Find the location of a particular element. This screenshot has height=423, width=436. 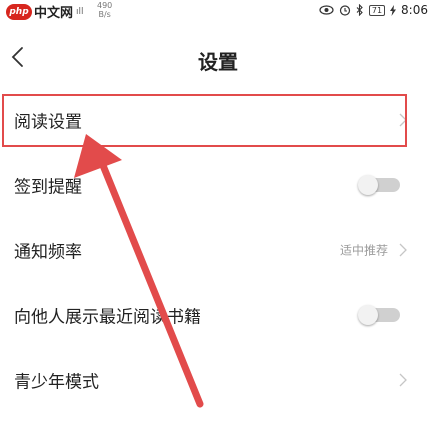

page-title: 设置 is located at coordinates (218, 62).